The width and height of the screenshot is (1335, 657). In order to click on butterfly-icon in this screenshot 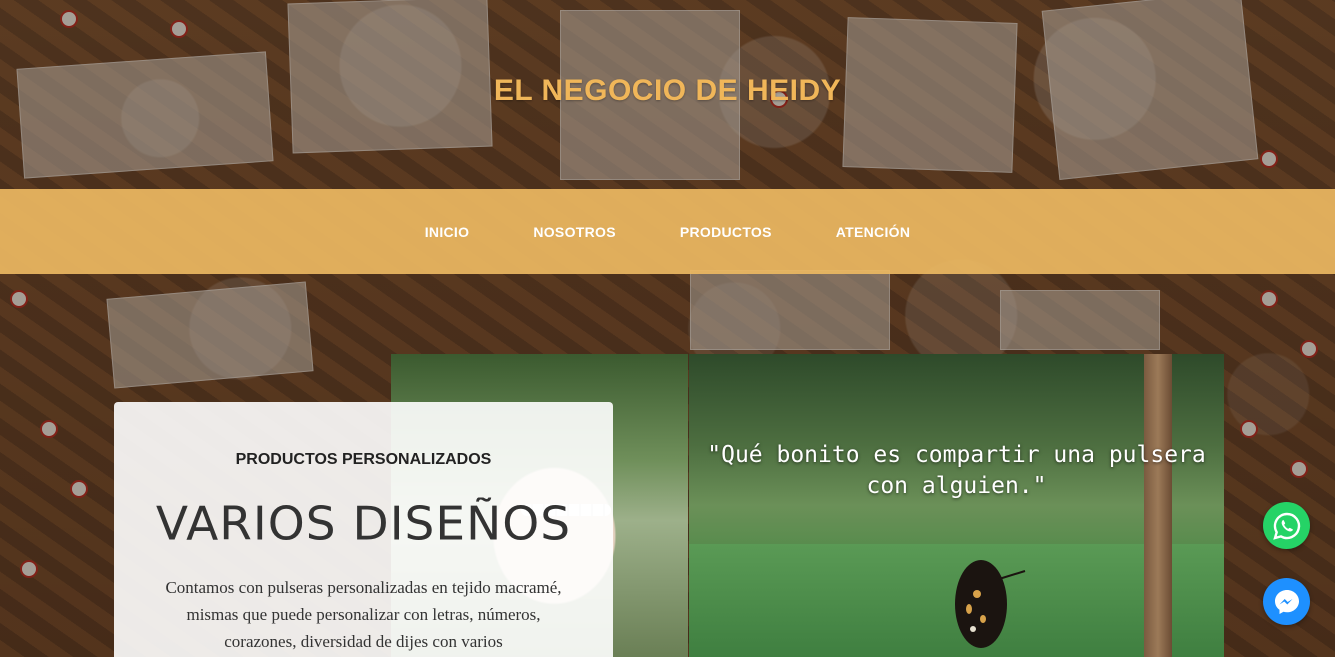, I will do `click(990, 604)`.